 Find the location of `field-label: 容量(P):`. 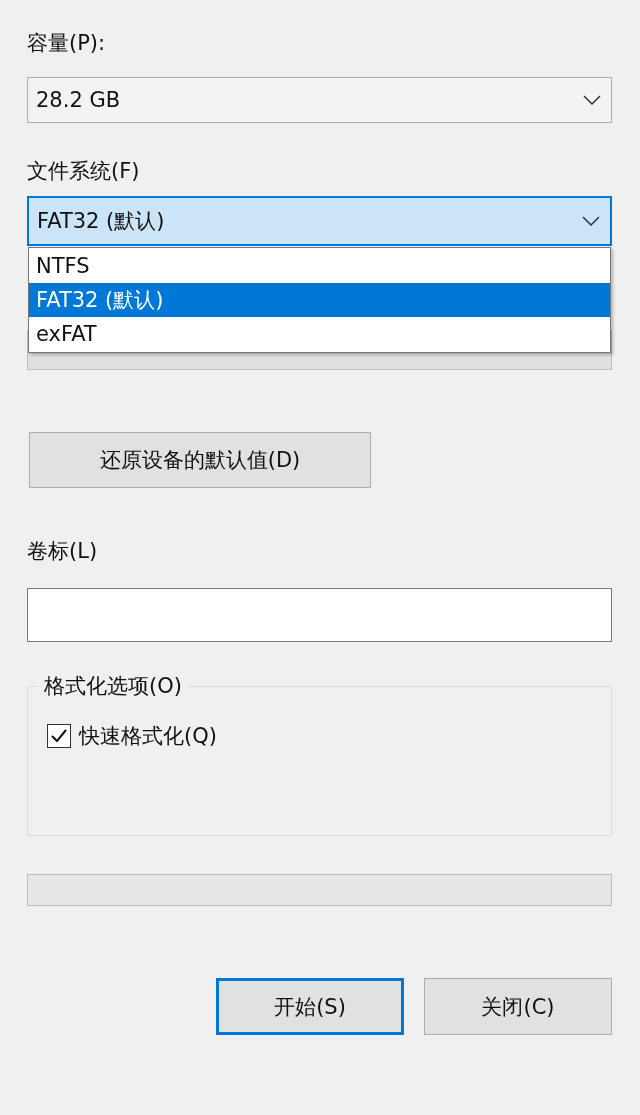

field-label: 容量(P): is located at coordinates (66, 43).